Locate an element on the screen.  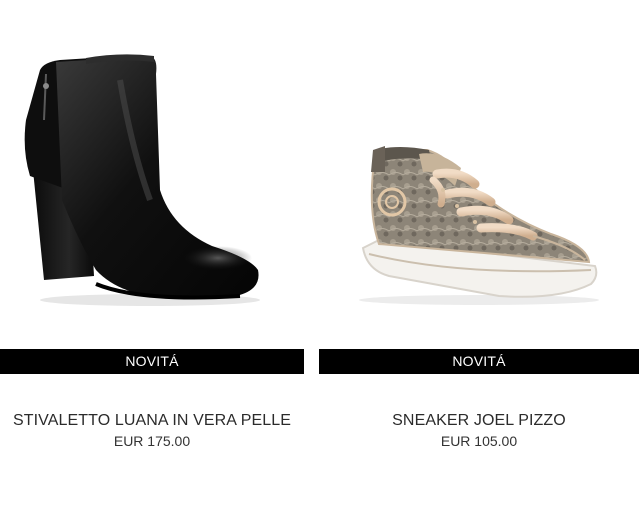
lace-sneaker-image is located at coordinates (479, 225).